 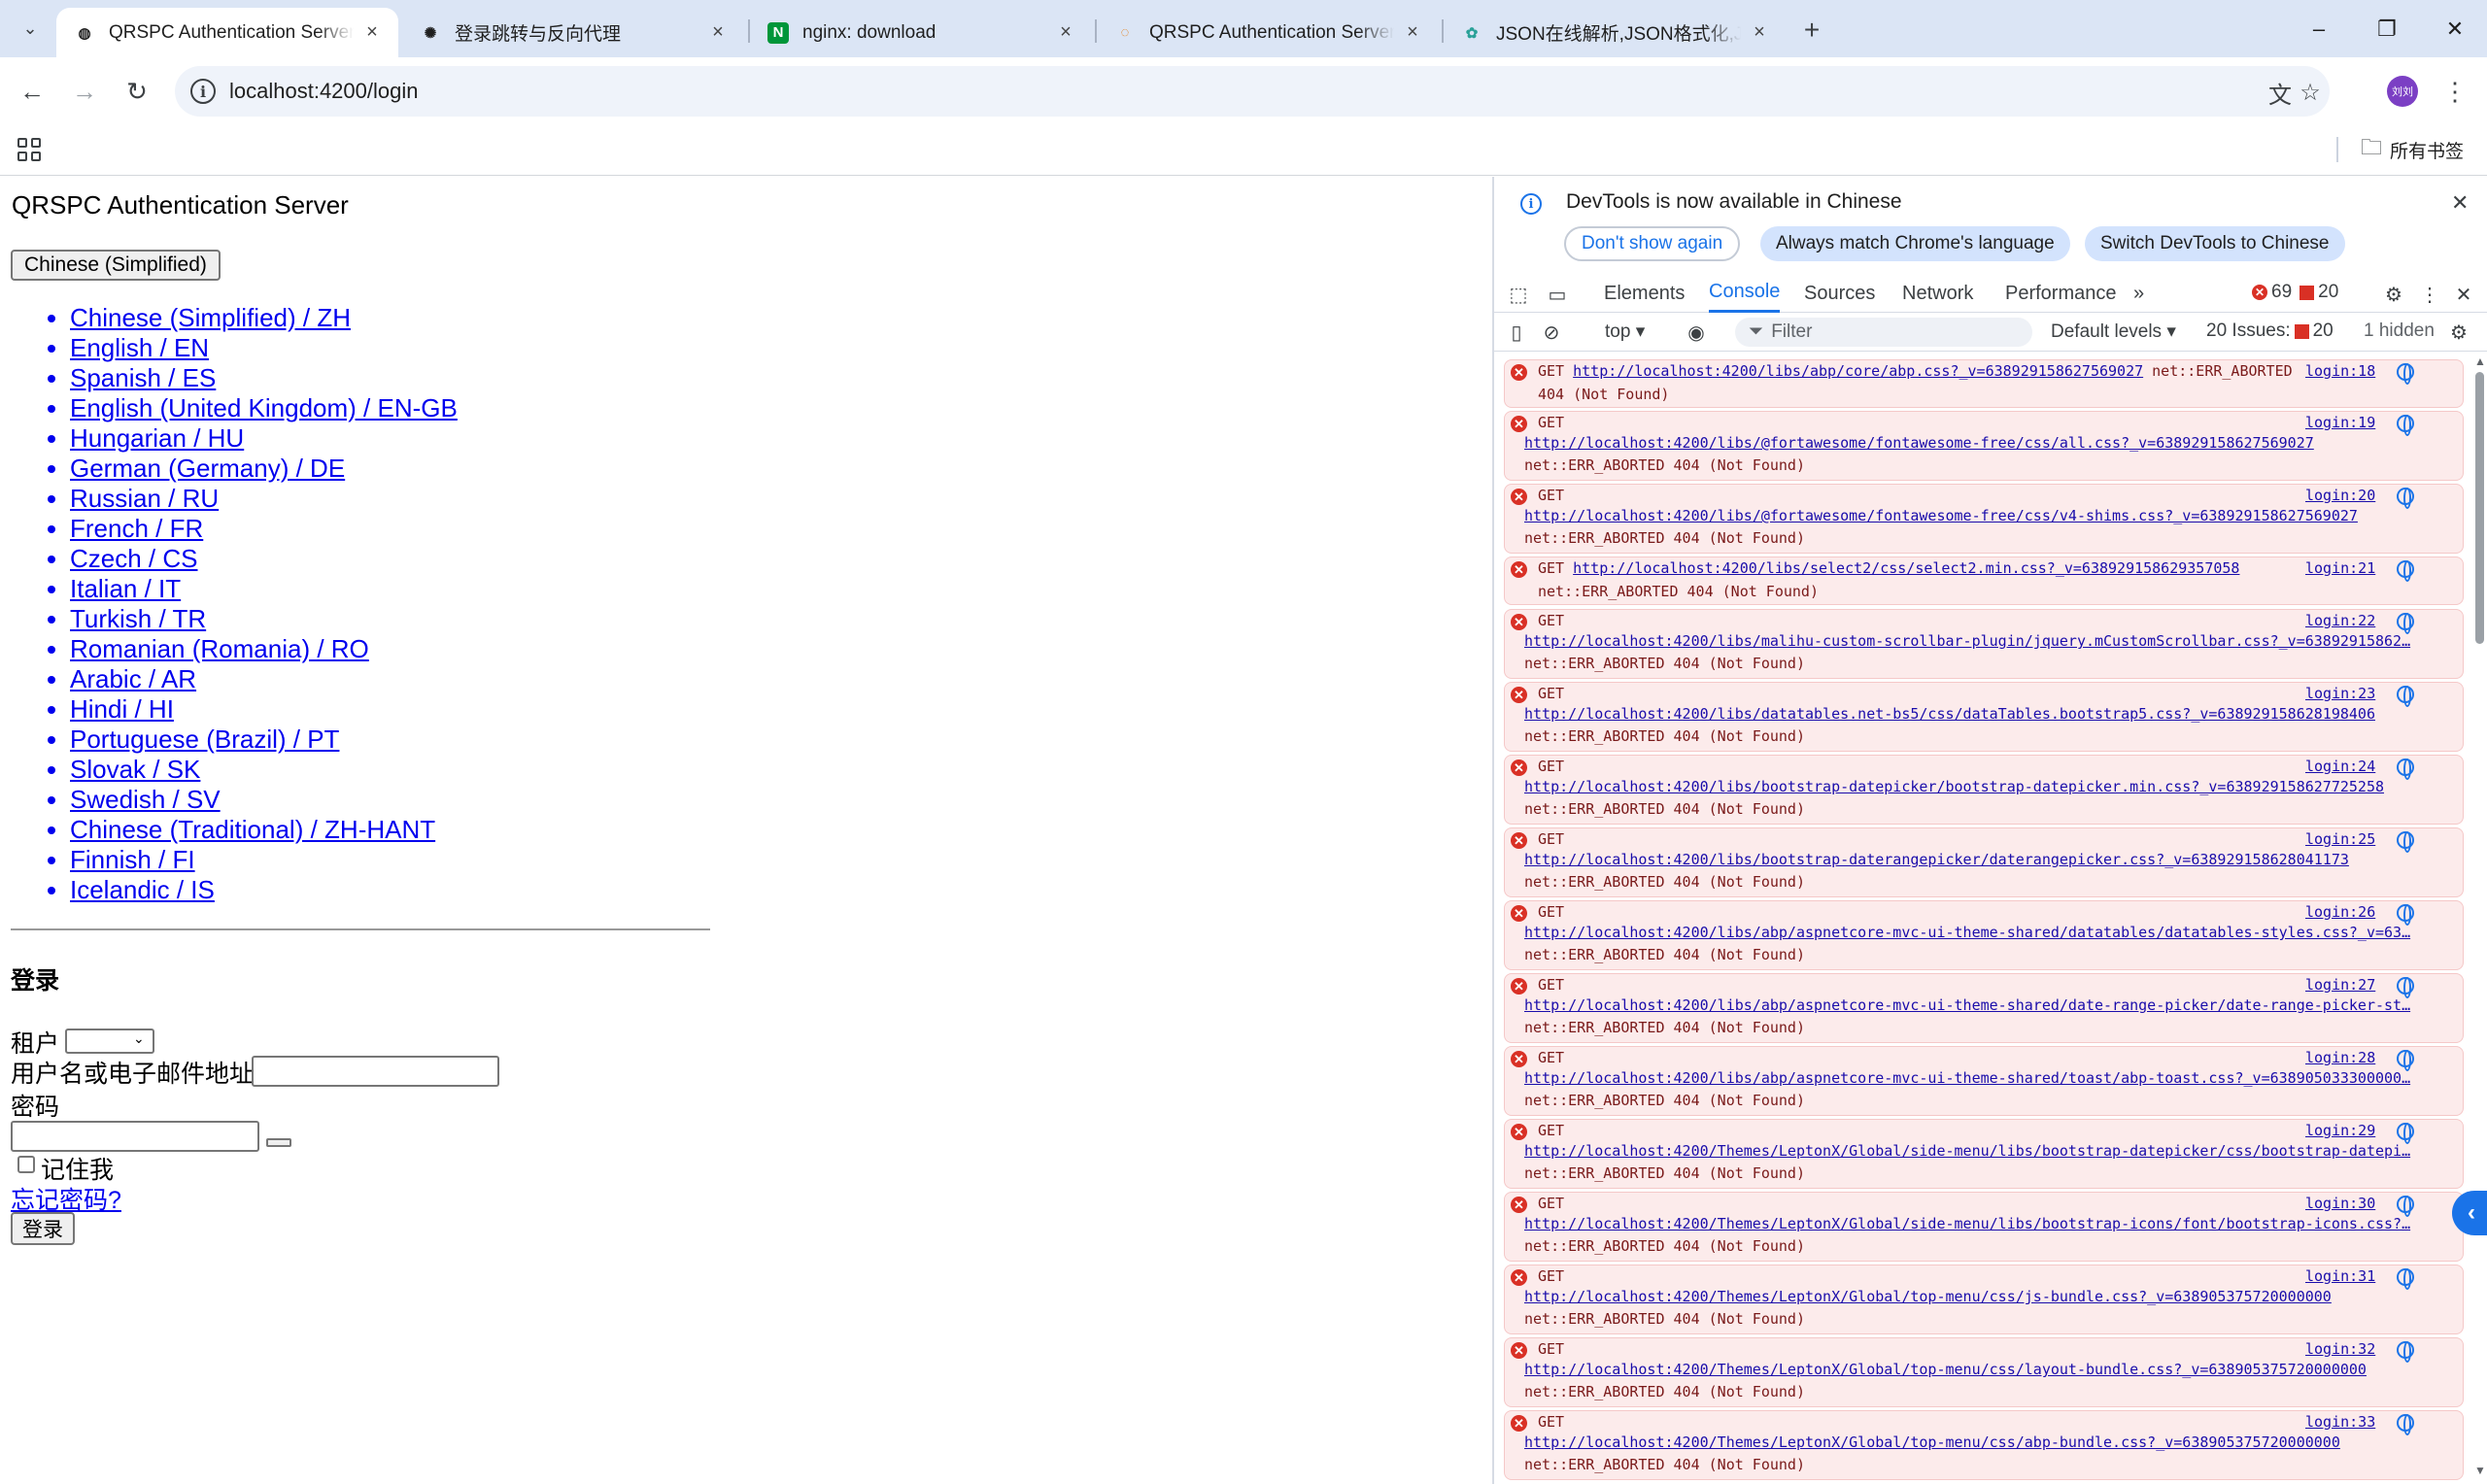 I want to click on language-link: German (Germany) / DE, so click(x=207, y=469).